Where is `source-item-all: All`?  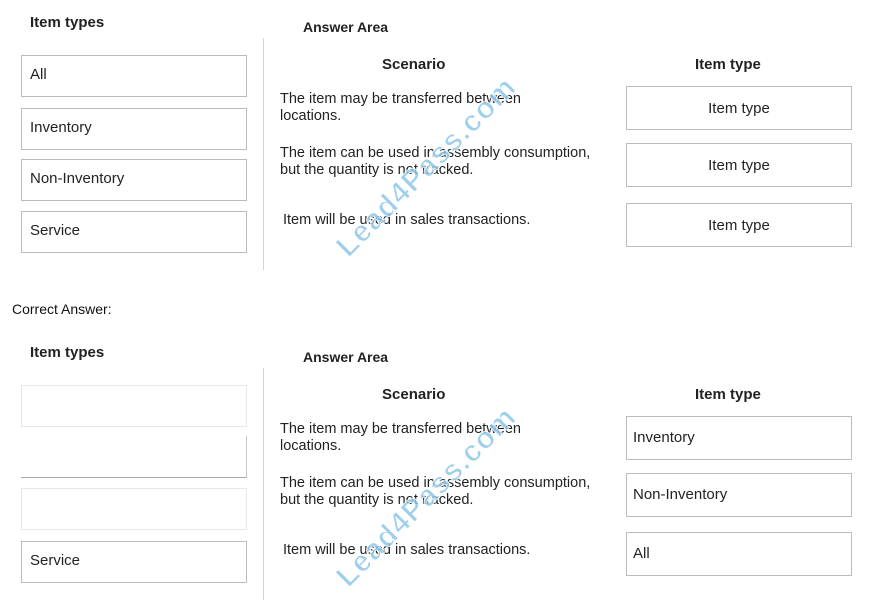 source-item-all: All is located at coordinates (134, 76).